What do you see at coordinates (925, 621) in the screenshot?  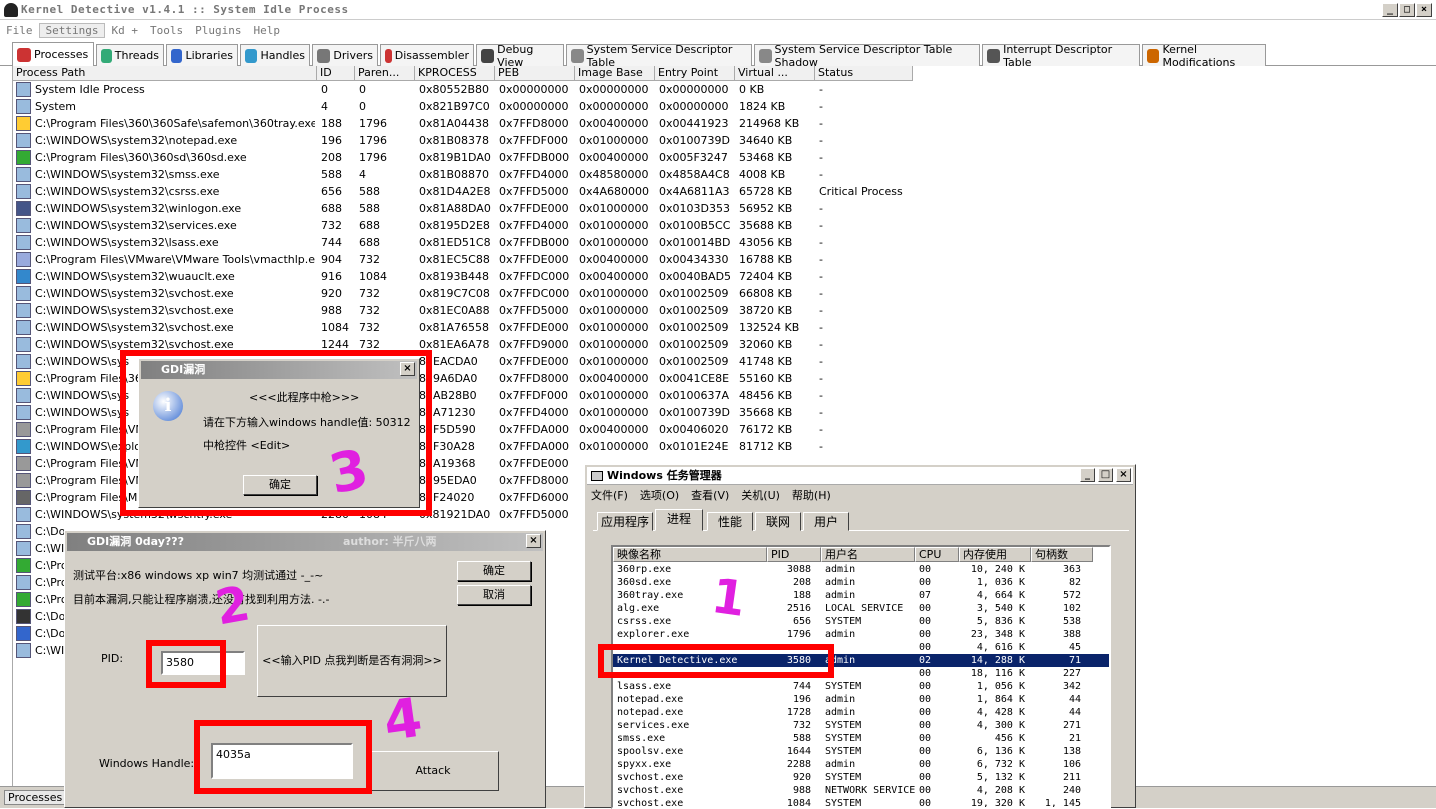 I see `tm-table-cell: 00` at bounding box center [925, 621].